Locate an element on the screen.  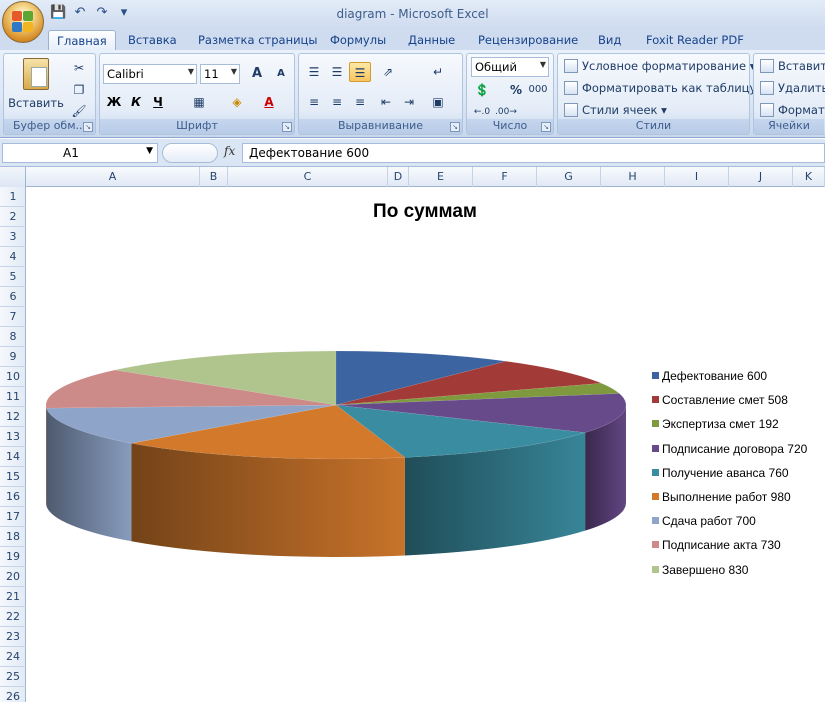
font-name-combo: Calibri ▼ is located at coordinates (150, 74).